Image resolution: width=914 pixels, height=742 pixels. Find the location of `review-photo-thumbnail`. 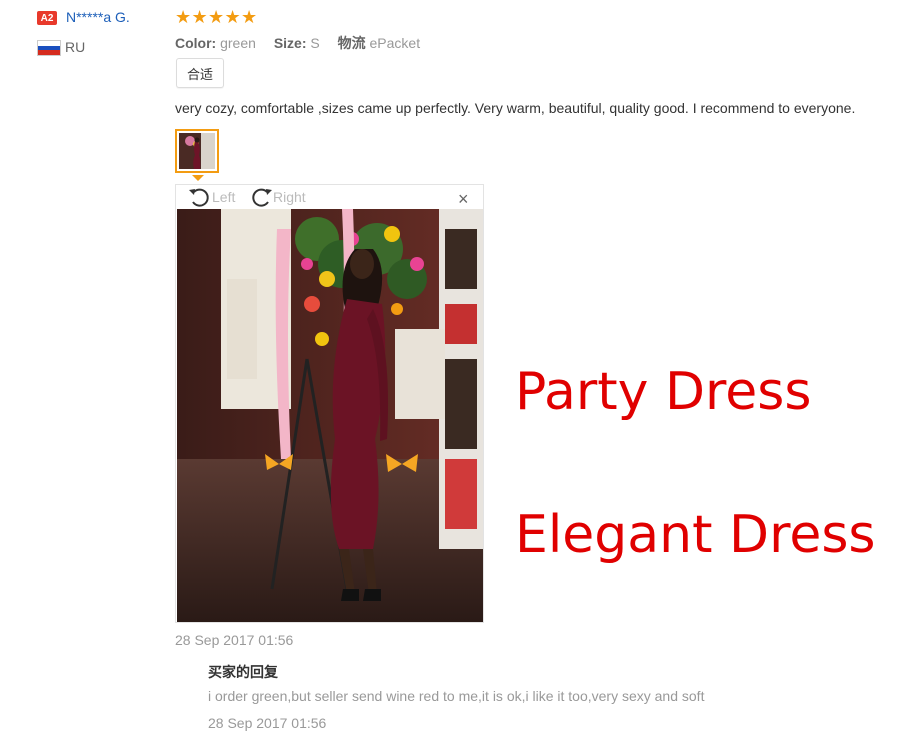

review-photo-thumbnail is located at coordinates (197, 151).